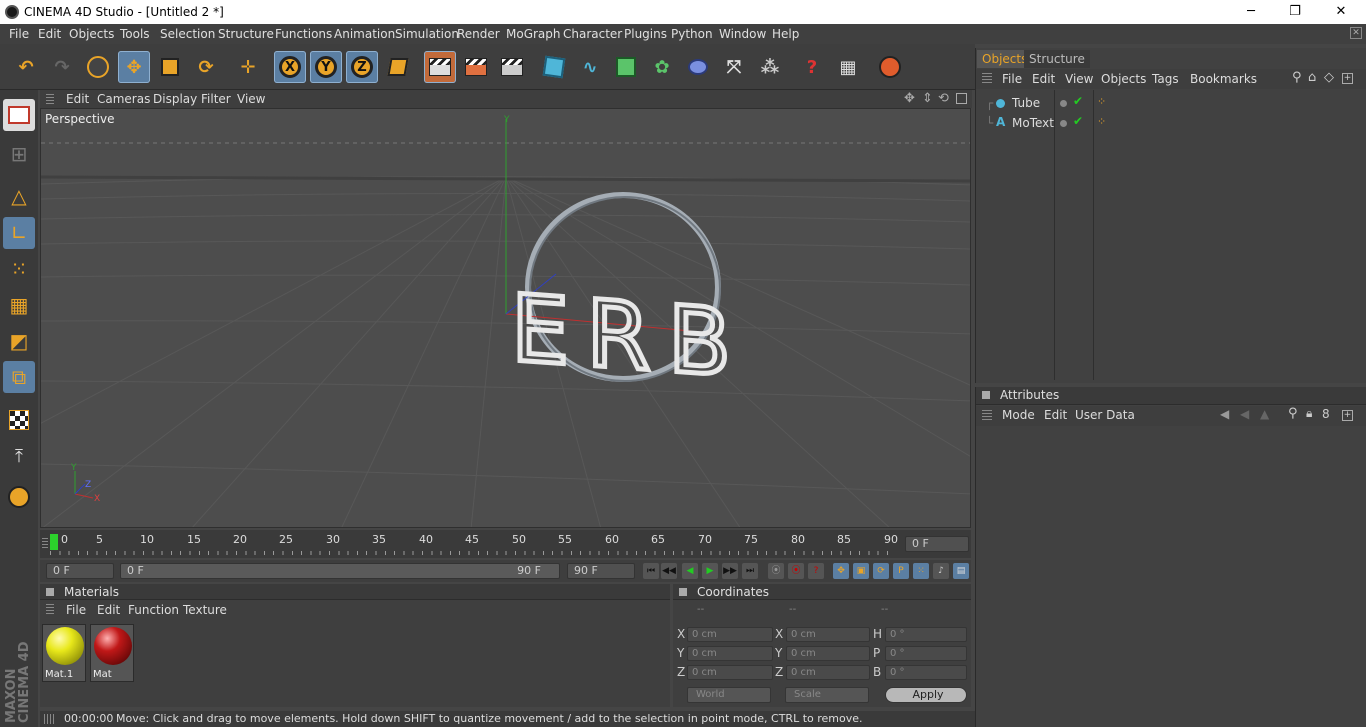 This screenshot has width=1366, height=727. I want to click on home-icon: ⌂, so click(1312, 77).